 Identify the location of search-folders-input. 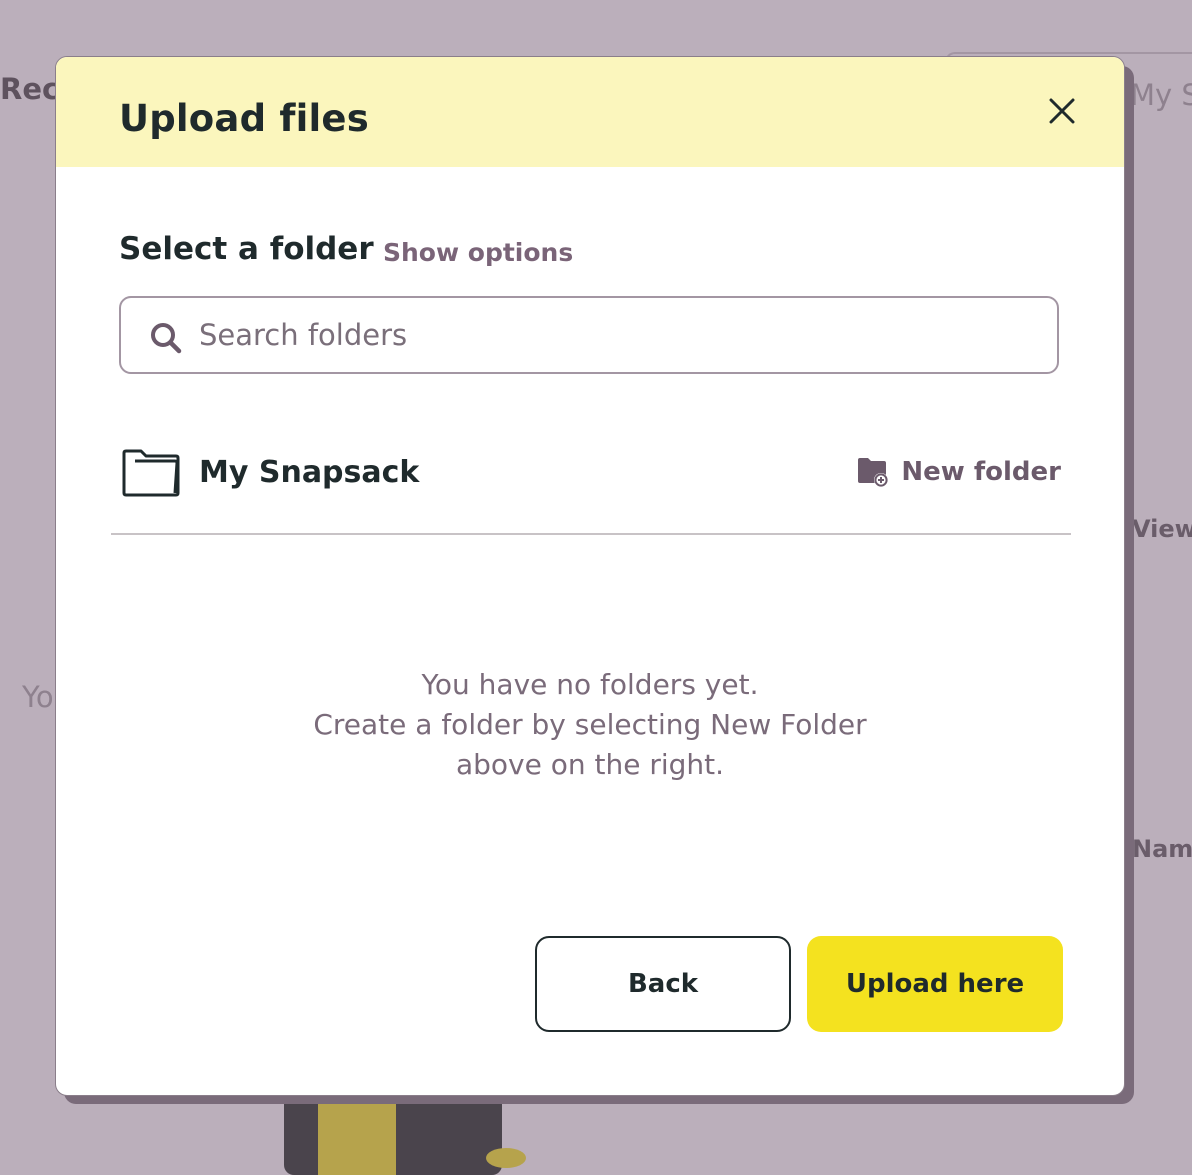
(619, 335).